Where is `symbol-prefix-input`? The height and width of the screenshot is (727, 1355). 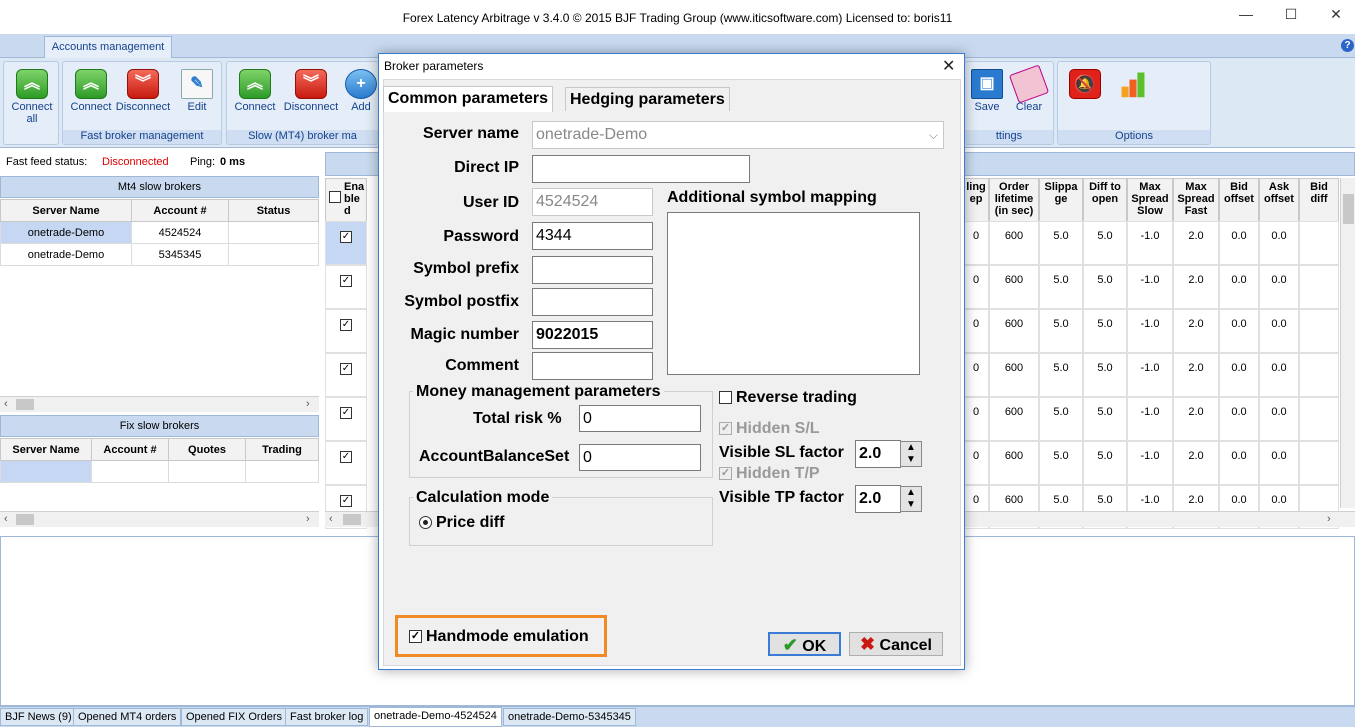 symbol-prefix-input is located at coordinates (592, 270).